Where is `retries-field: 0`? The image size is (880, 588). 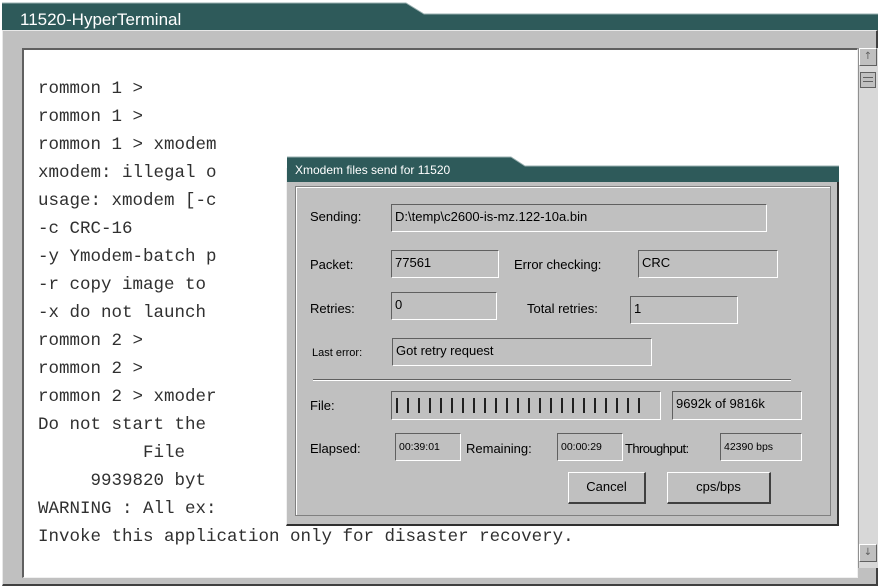 retries-field: 0 is located at coordinates (444, 306).